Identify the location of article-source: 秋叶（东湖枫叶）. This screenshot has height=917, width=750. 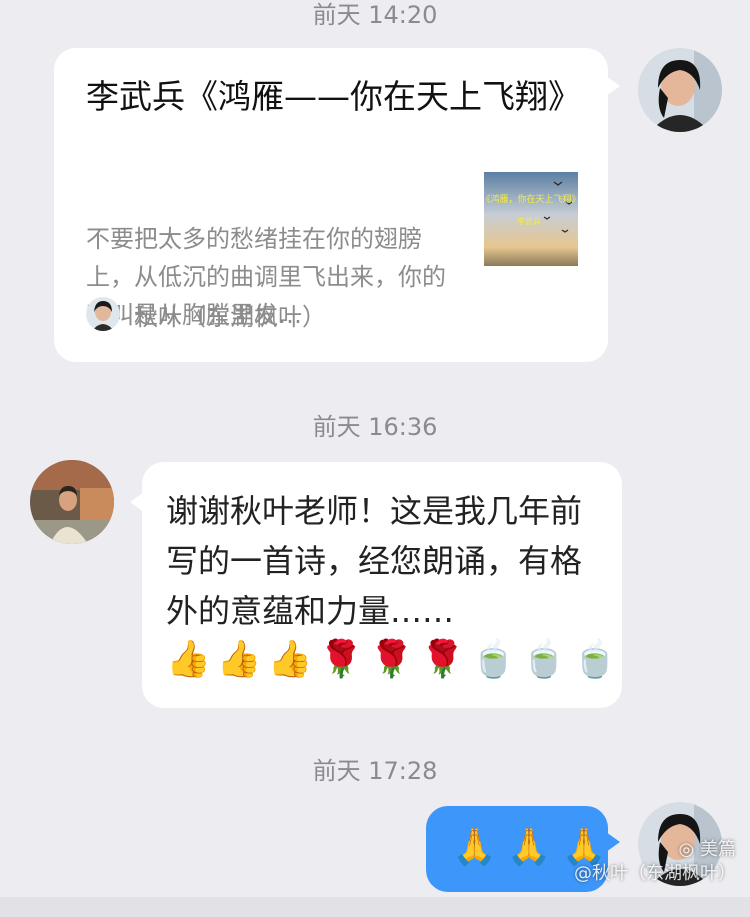
(206, 314).